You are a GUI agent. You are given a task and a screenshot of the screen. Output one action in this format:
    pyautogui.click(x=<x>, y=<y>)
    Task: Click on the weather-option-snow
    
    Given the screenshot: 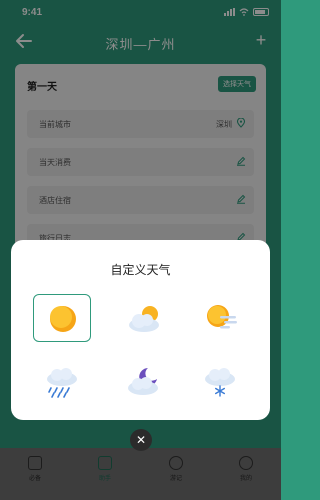 What is the action you would take?
    pyautogui.click(x=220, y=382)
    